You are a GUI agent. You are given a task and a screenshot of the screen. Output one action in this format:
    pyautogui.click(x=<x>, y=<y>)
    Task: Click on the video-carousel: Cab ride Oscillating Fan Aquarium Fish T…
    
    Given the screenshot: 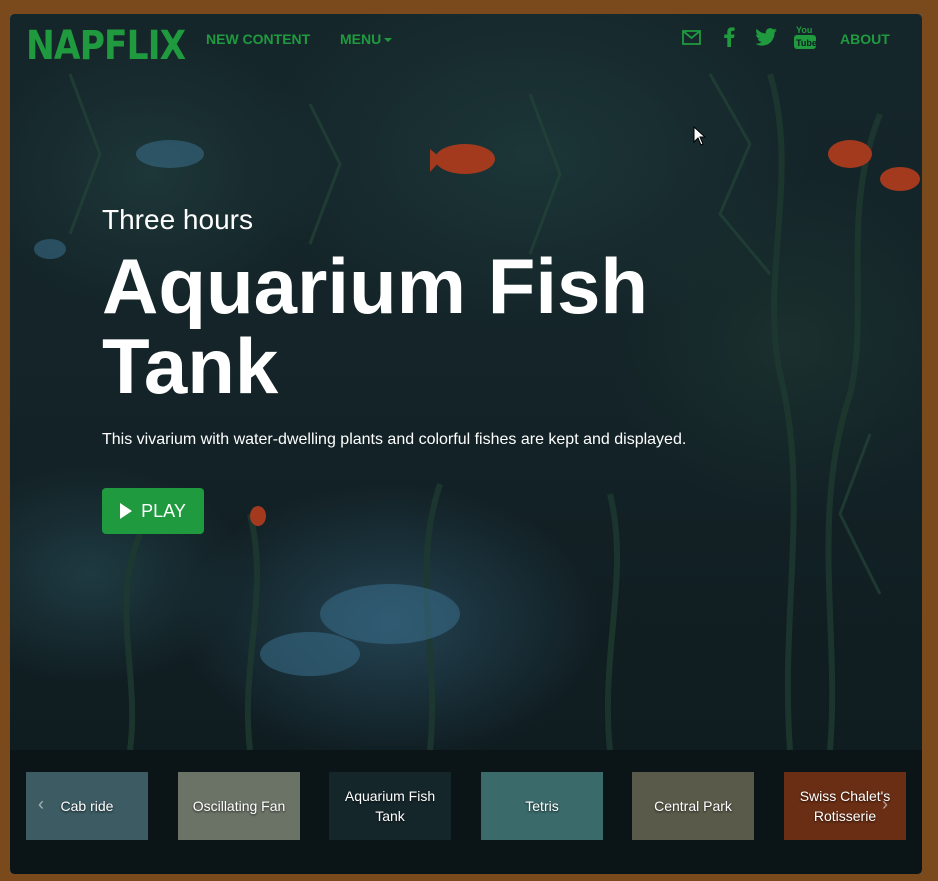 What is the action you would take?
    pyautogui.click(x=466, y=812)
    